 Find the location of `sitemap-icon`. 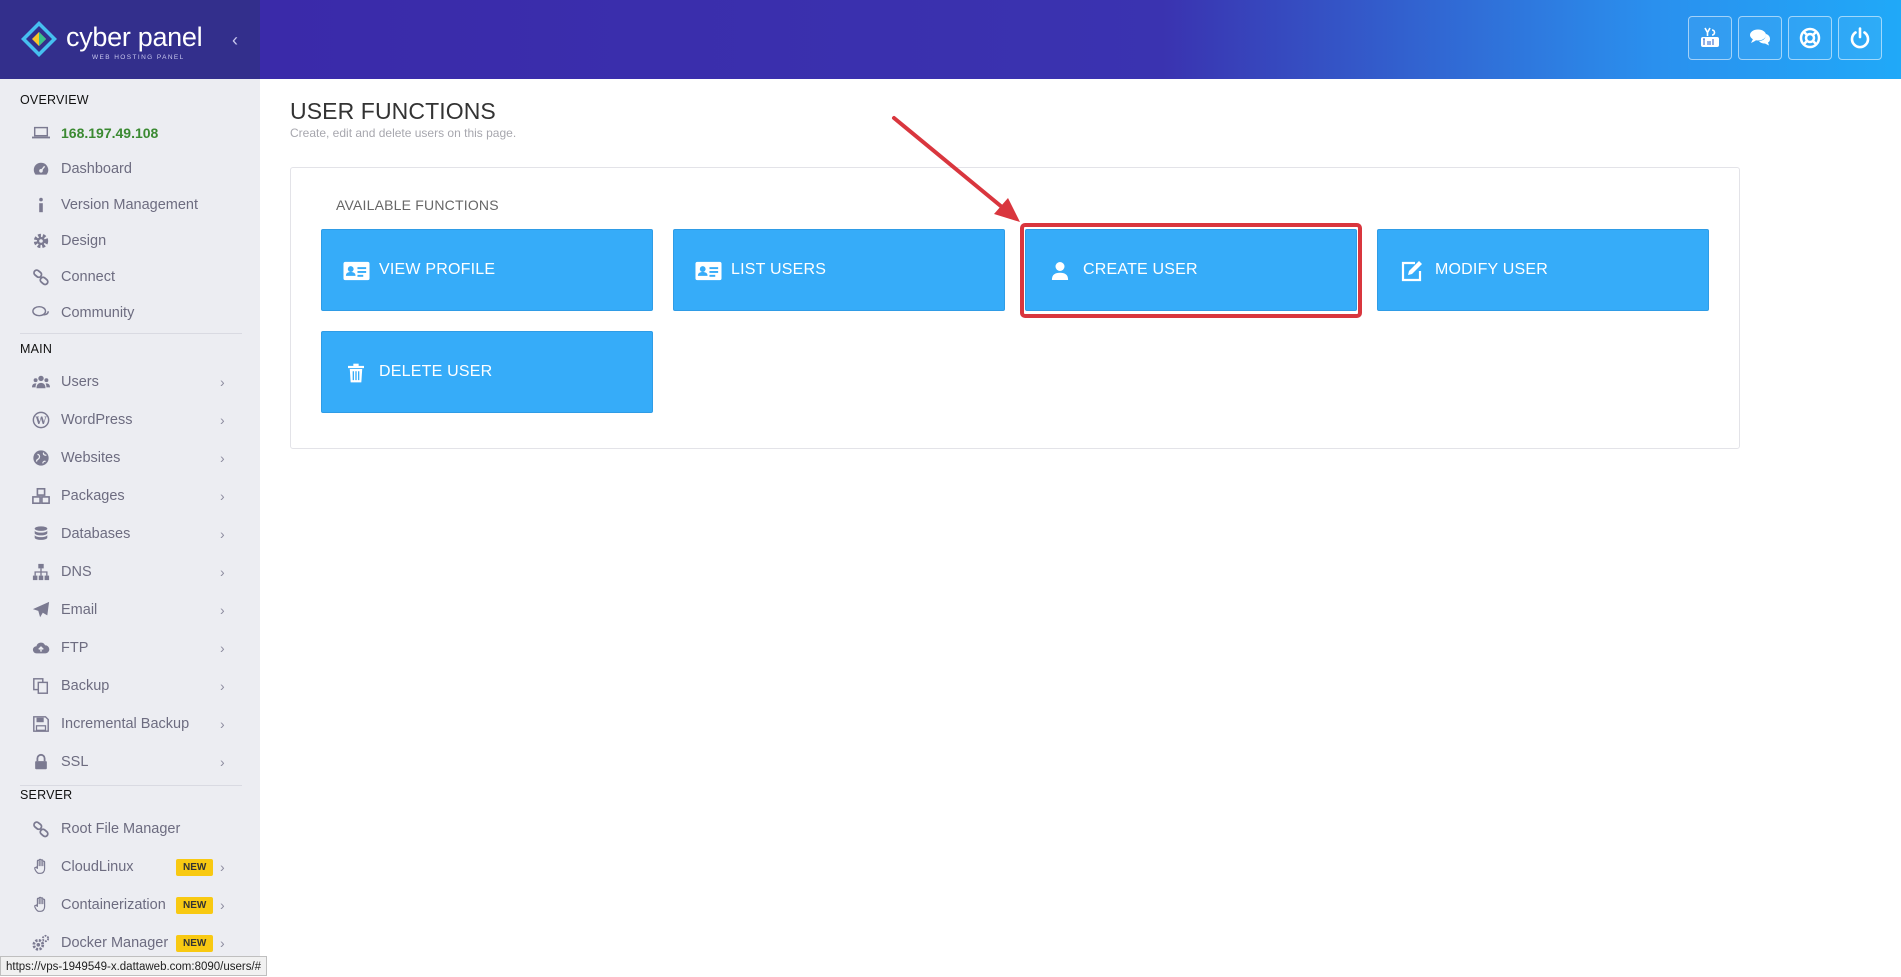

sitemap-icon is located at coordinates (41, 572).